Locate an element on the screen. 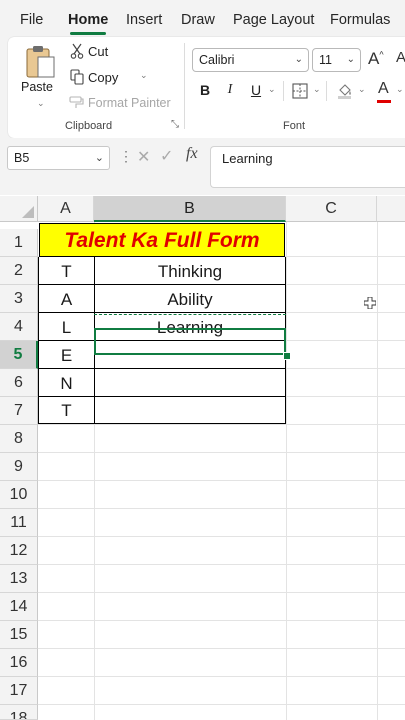  cell-a5: E is located at coordinates (66, 355).